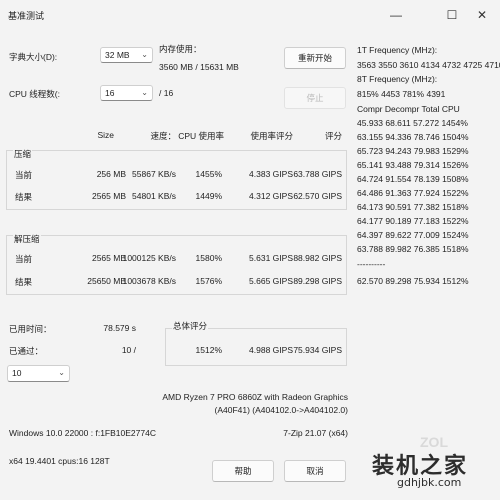  What do you see at coordinates (413, 137) in the screenshot?
I see `log-row: 63.155 94.336 78.746 1504%` at bounding box center [413, 137].